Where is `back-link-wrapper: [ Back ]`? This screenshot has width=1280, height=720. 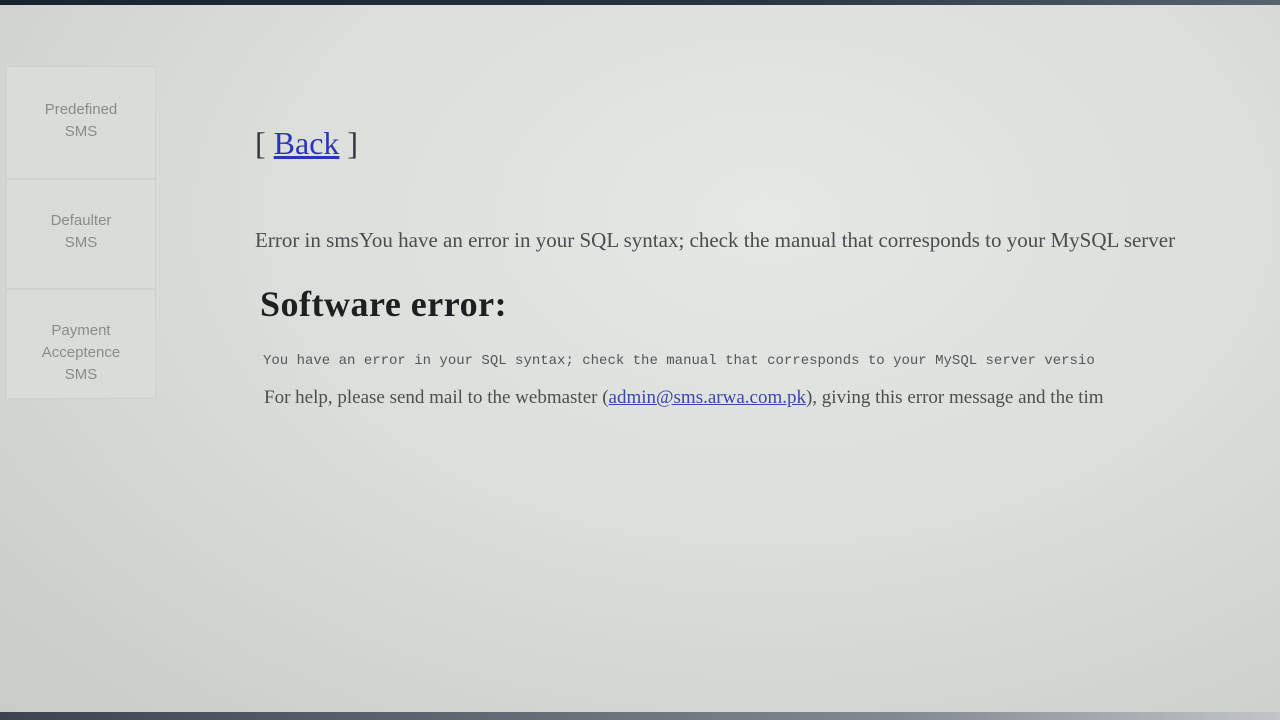
back-link-wrapper: [ Back ] is located at coordinates (767, 150).